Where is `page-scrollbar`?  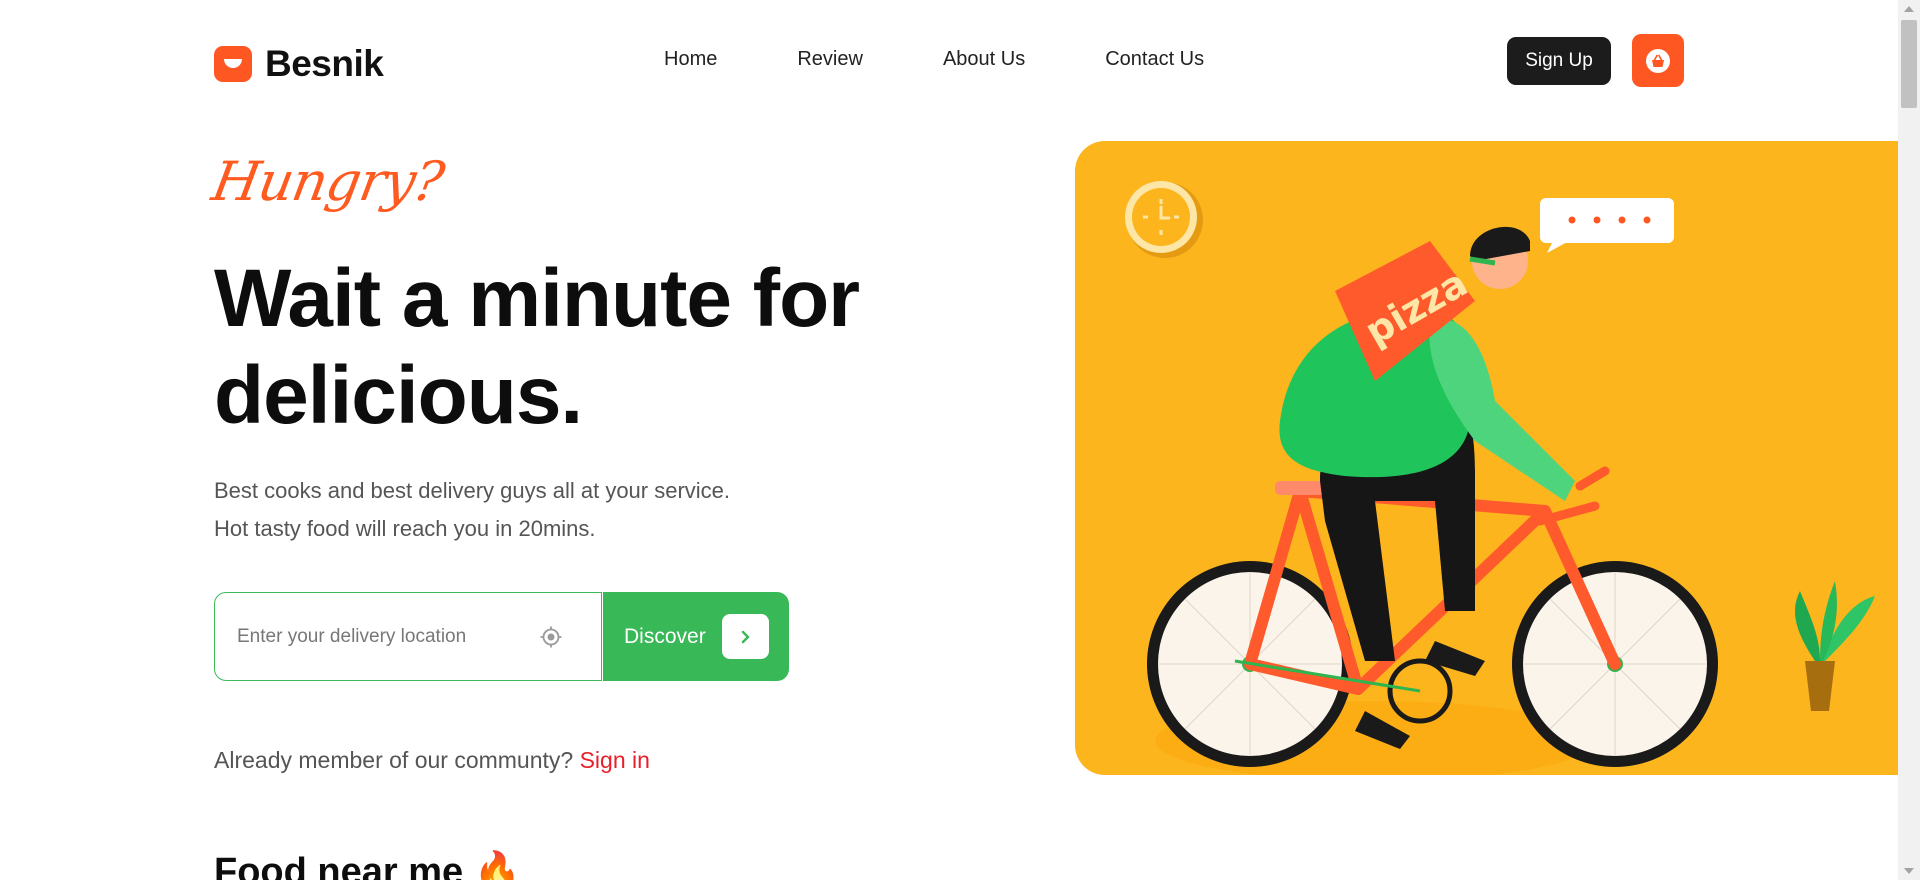 page-scrollbar is located at coordinates (1909, 440).